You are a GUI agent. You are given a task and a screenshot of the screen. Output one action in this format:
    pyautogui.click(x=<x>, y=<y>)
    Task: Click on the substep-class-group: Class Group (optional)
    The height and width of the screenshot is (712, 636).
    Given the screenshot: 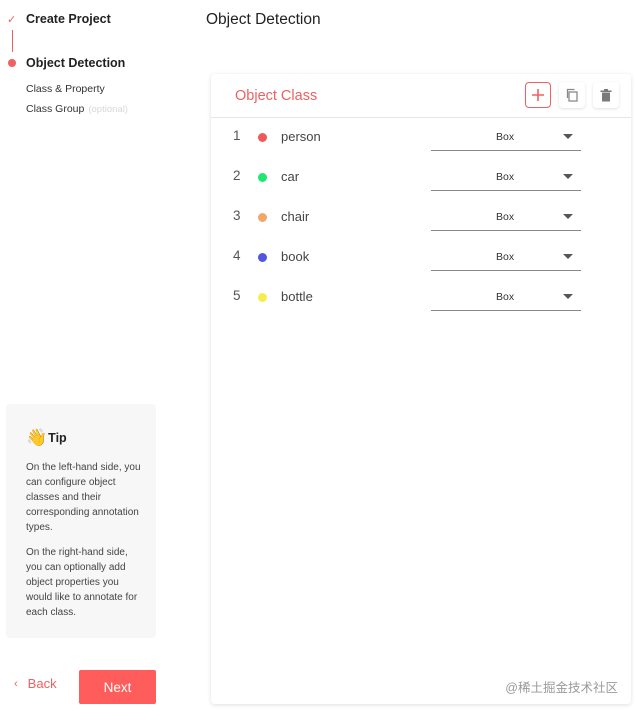 What is the action you would take?
    pyautogui.click(x=77, y=109)
    